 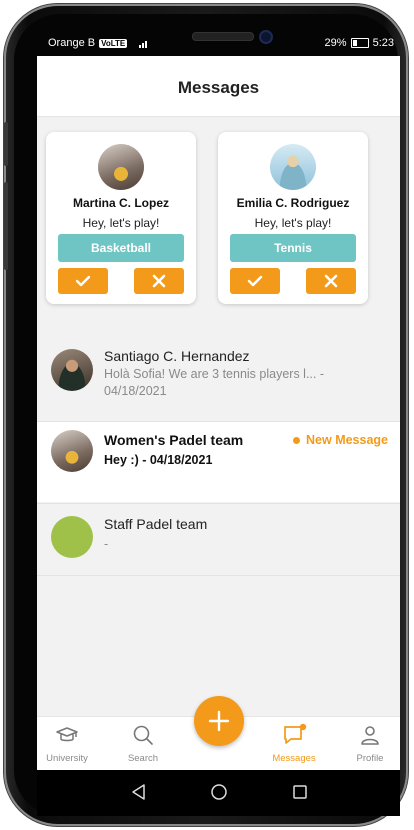 I want to click on profile-icon, so click(x=370, y=735).